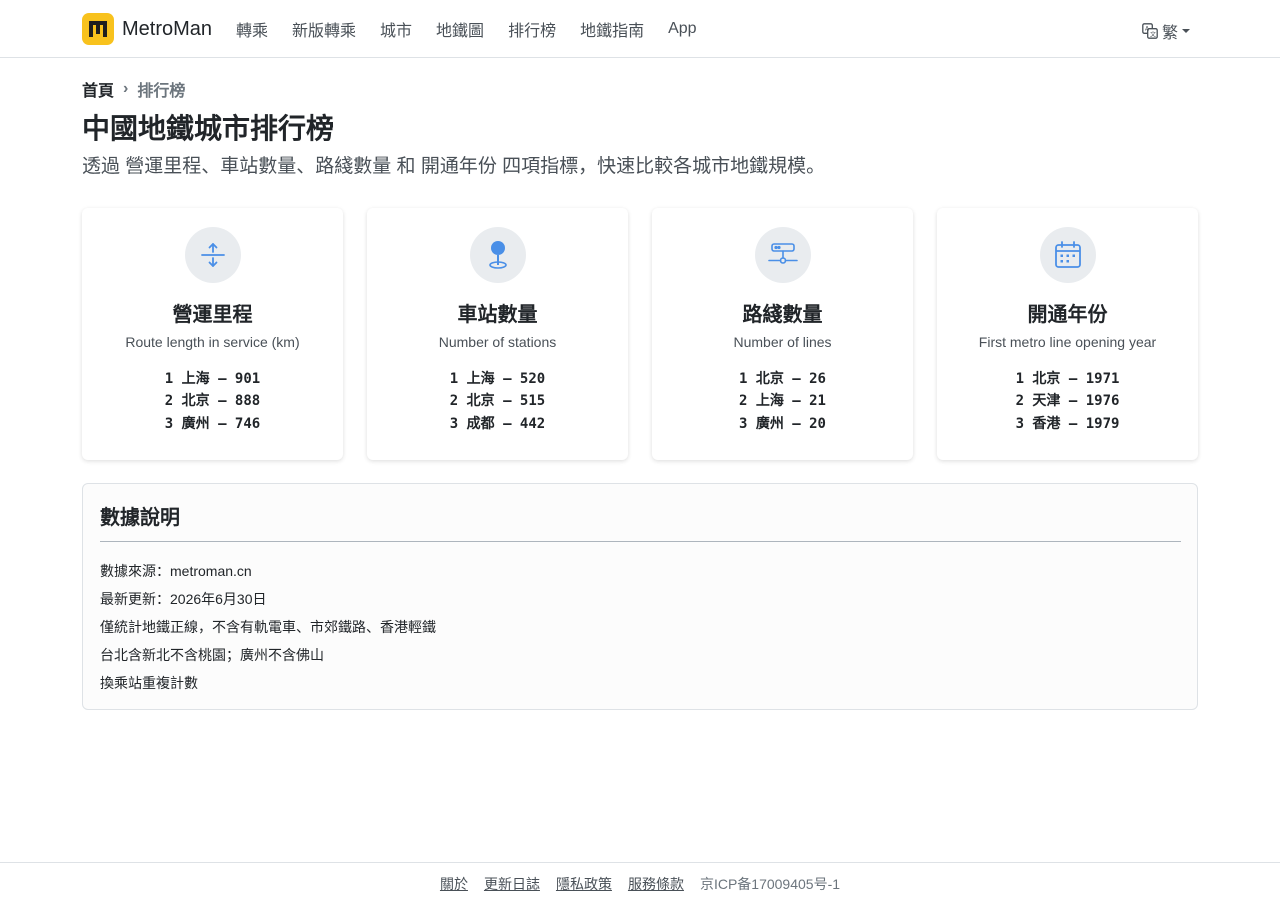  Describe the element at coordinates (133, 89) in the screenshot. I see `breadcrumb: 首頁 › 排行榜` at that location.